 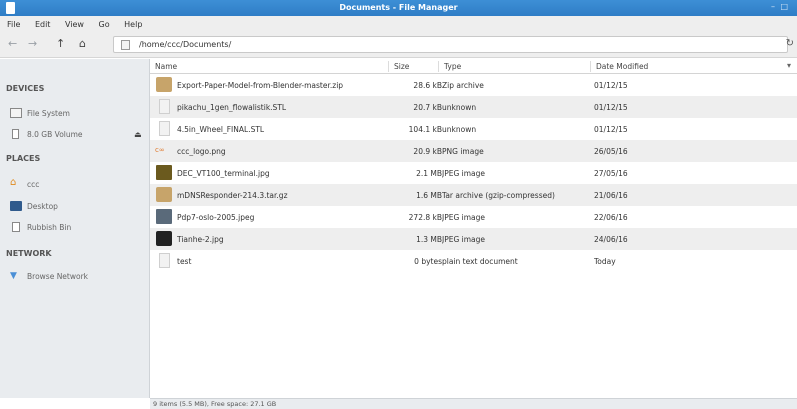 I want to click on file-name: ccc_logo.png, so click(x=201, y=151).